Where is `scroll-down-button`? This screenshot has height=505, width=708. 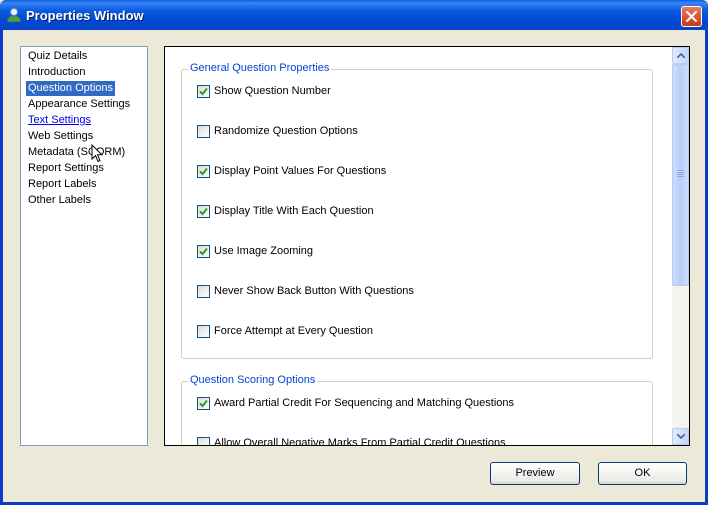
scroll-down-button is located at coordinates (680, 436).